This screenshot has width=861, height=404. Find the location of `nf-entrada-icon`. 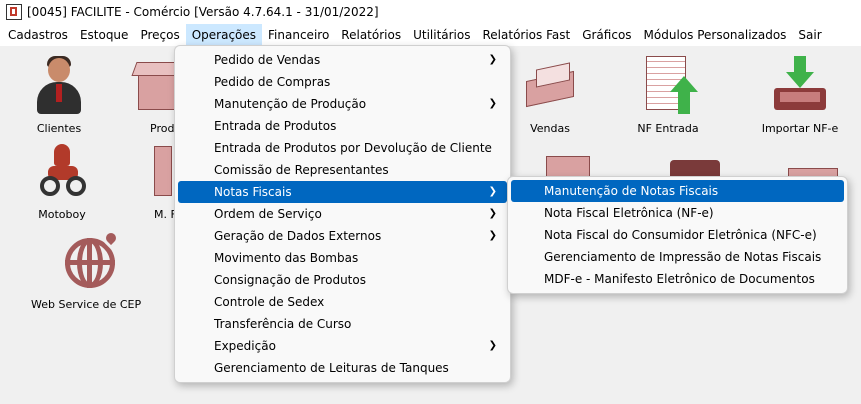

nf-entrada-icon is located at coordinates (669, 85).